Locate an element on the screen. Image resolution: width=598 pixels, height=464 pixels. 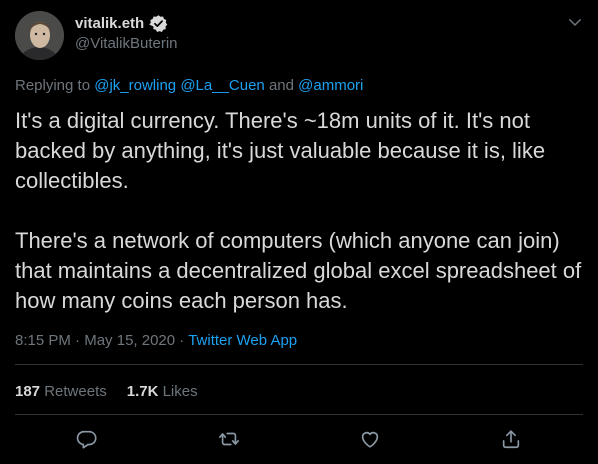
author-display-name: vitalik.eth is located at coordinates (109, 23).